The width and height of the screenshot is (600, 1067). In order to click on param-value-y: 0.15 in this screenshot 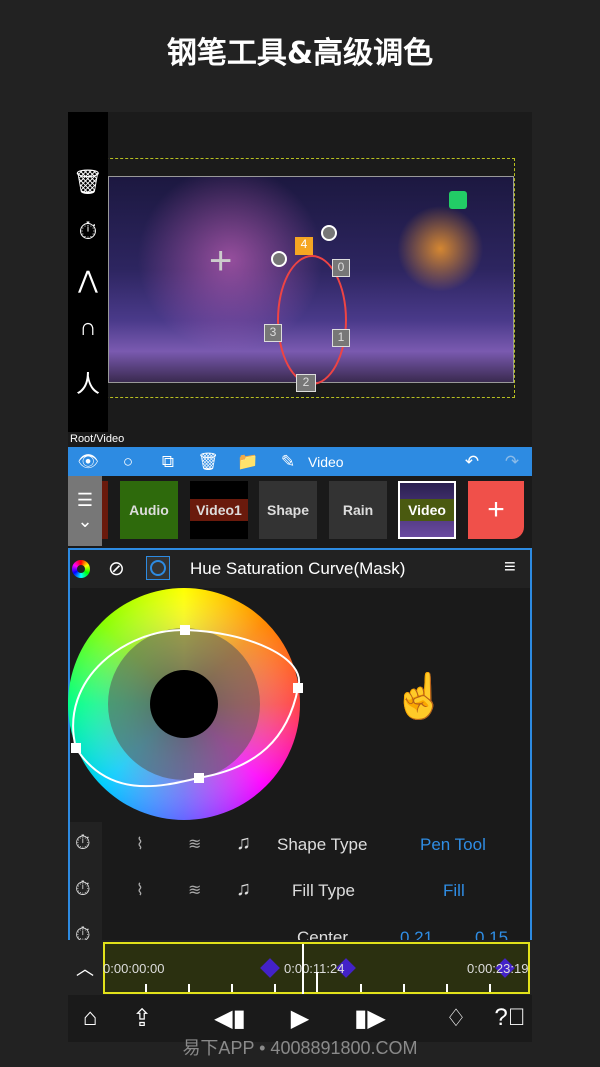, I will do `click(491, 934)`.